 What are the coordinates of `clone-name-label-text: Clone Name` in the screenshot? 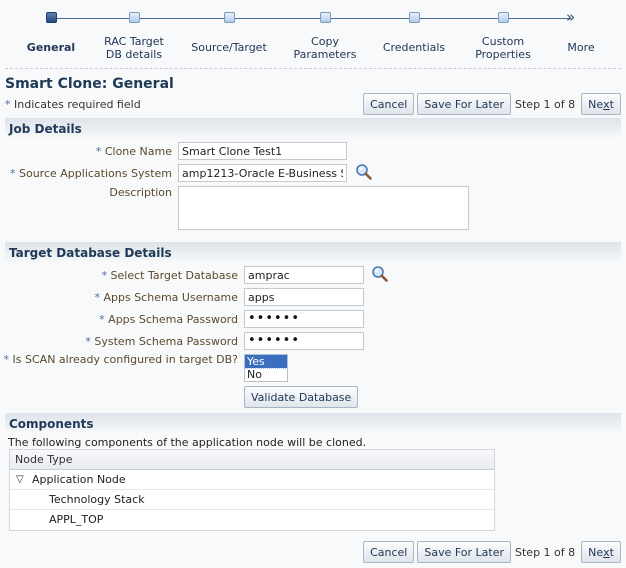 It's located at (138, 151).